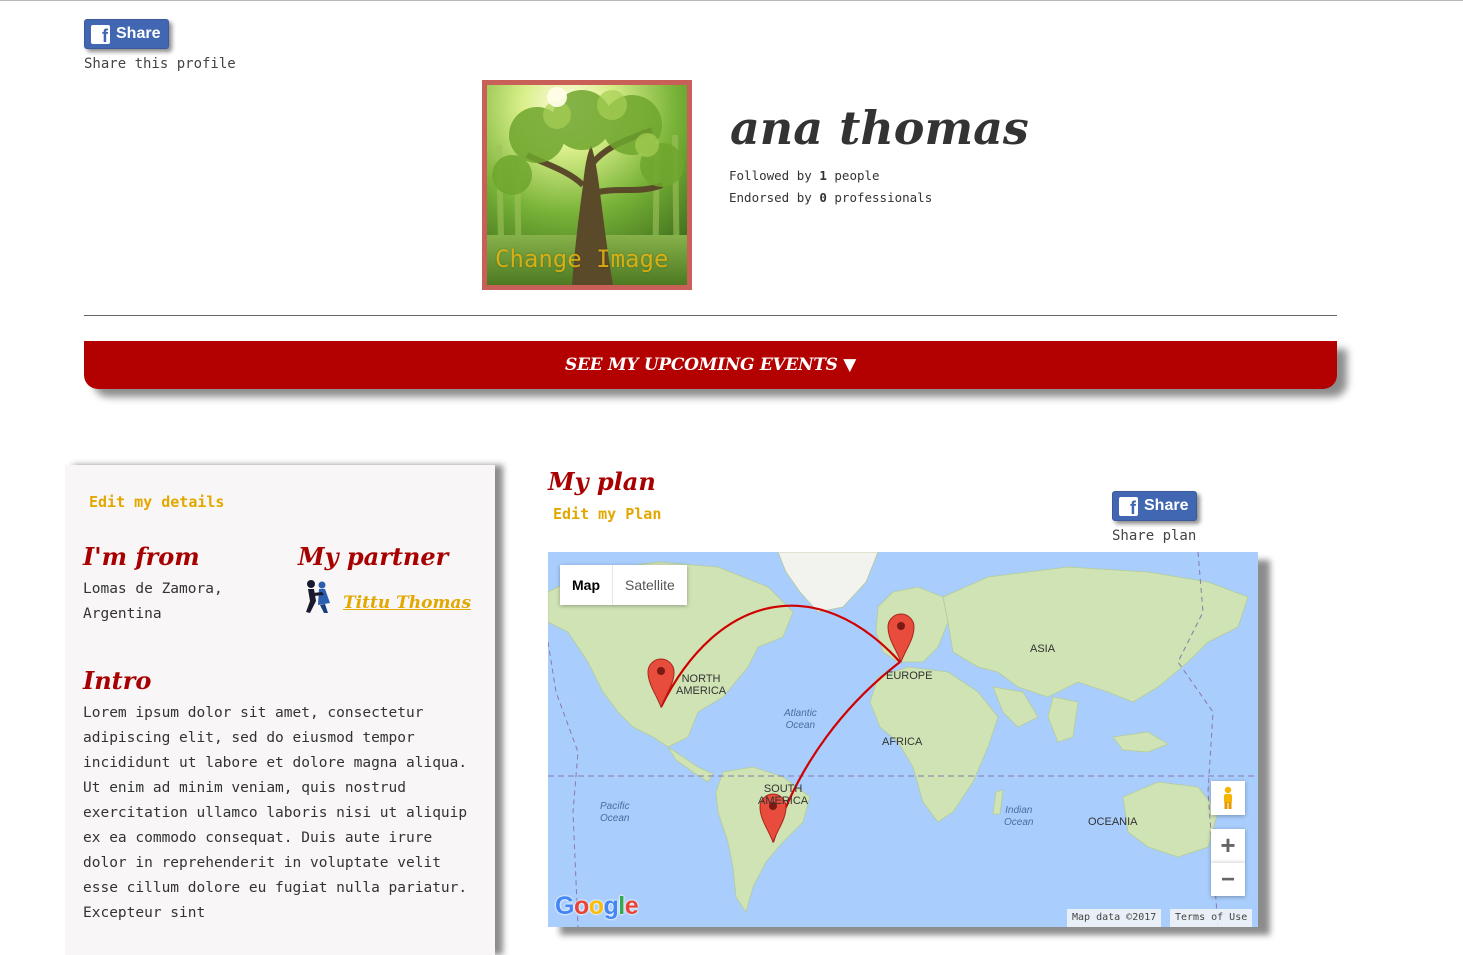 This screenshot has height=955, width=1463. Describe the element at coordinates (1211, 918) in the screenshot. I see `terms-of-use-link: Terms of Use` at that location.